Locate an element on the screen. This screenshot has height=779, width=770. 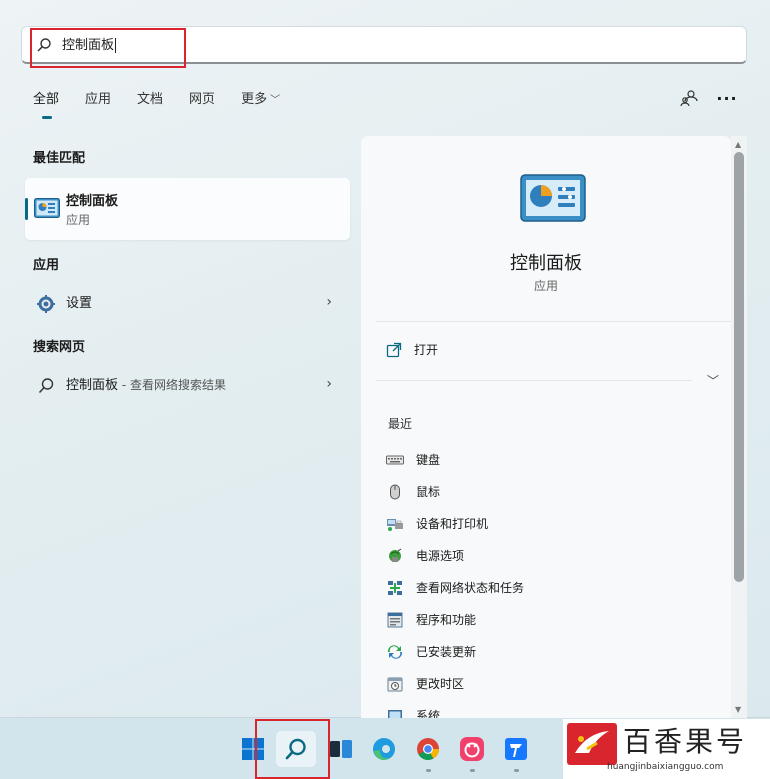
recent-item: 系统 is located at coordinates (413, 712).